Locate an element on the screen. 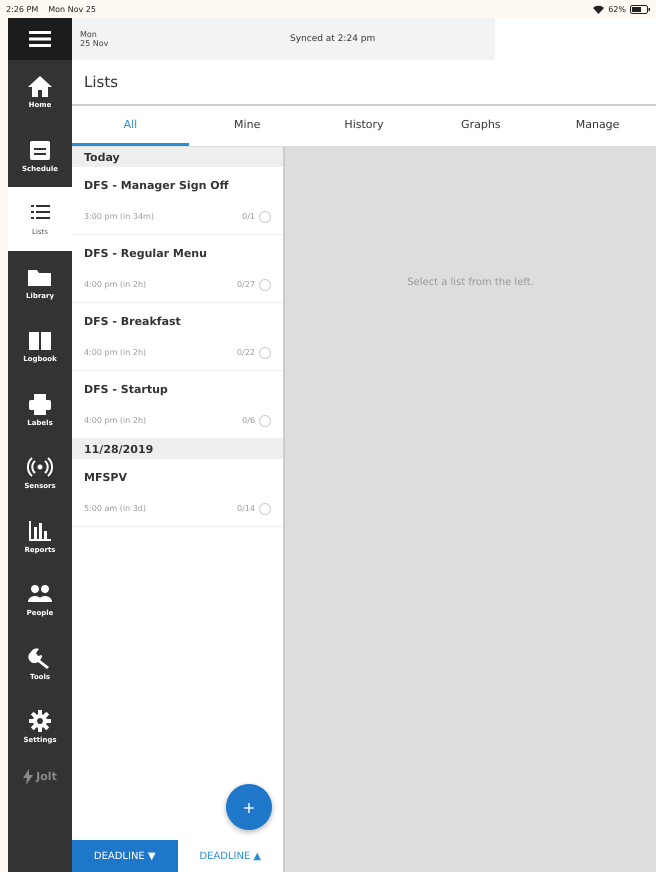 This screenshot has width=656, height=872. due-time: 3:00 pm (in 34m) is located at coordinates (119, 216).